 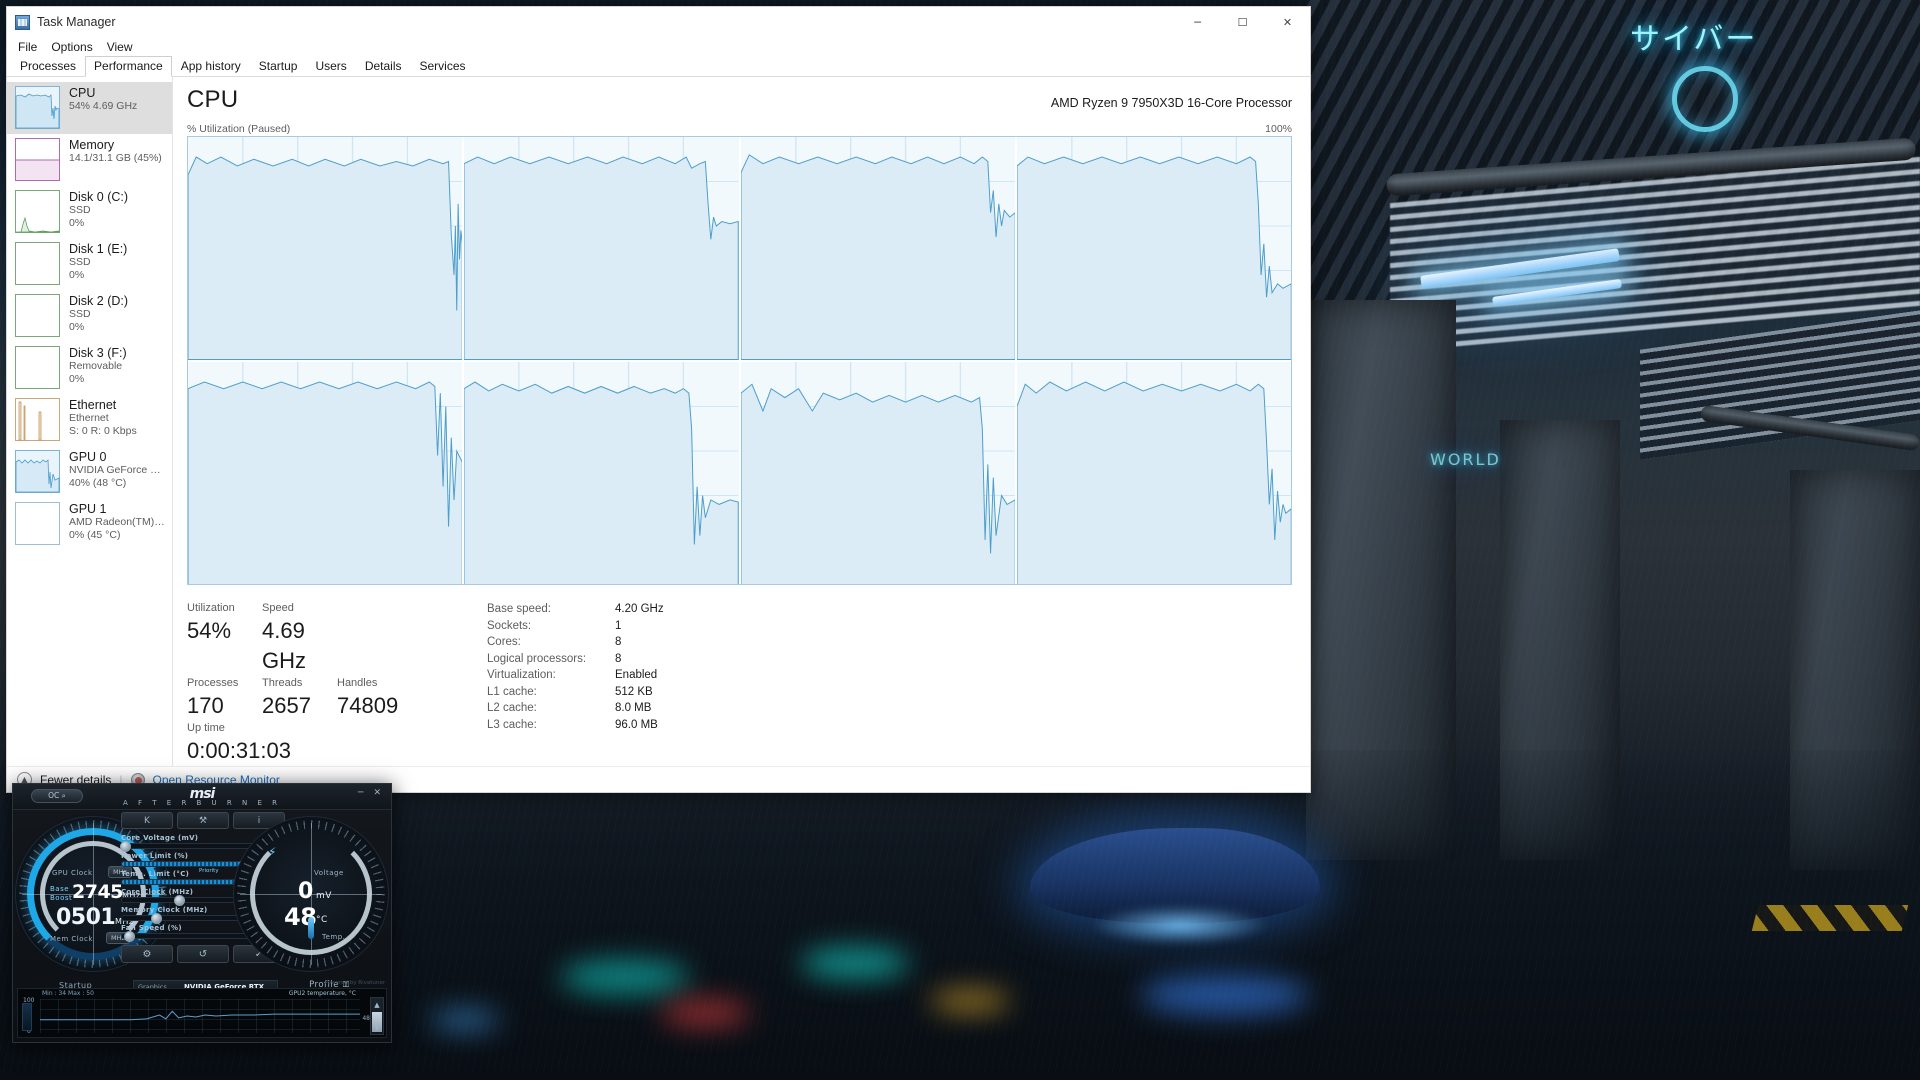 What do you see at coordinates (125, 846) in the screenshot?
I see `slider-core-voltage-knob` at bounding box center [125, 846].